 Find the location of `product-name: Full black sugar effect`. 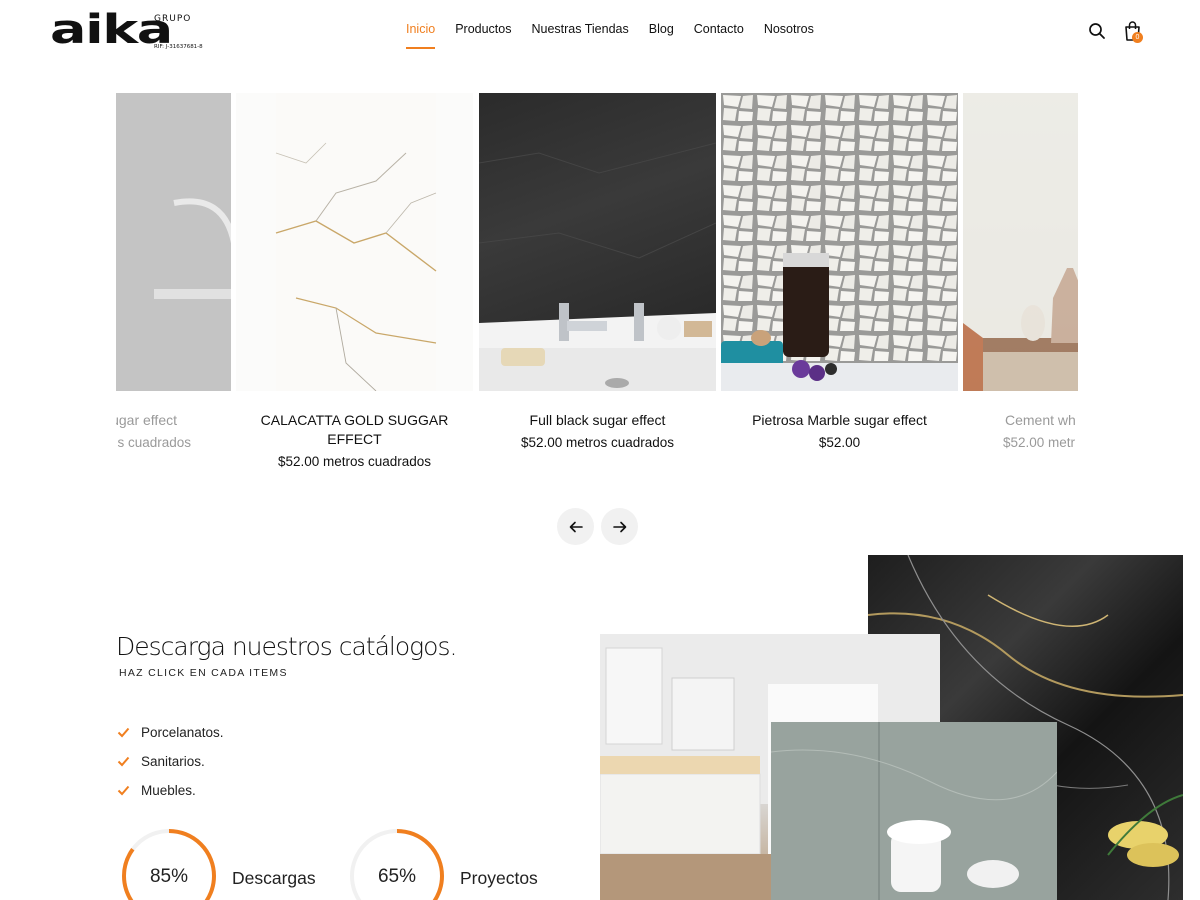

product-name: Full black sugar effect is located at coordinates (597, 420).